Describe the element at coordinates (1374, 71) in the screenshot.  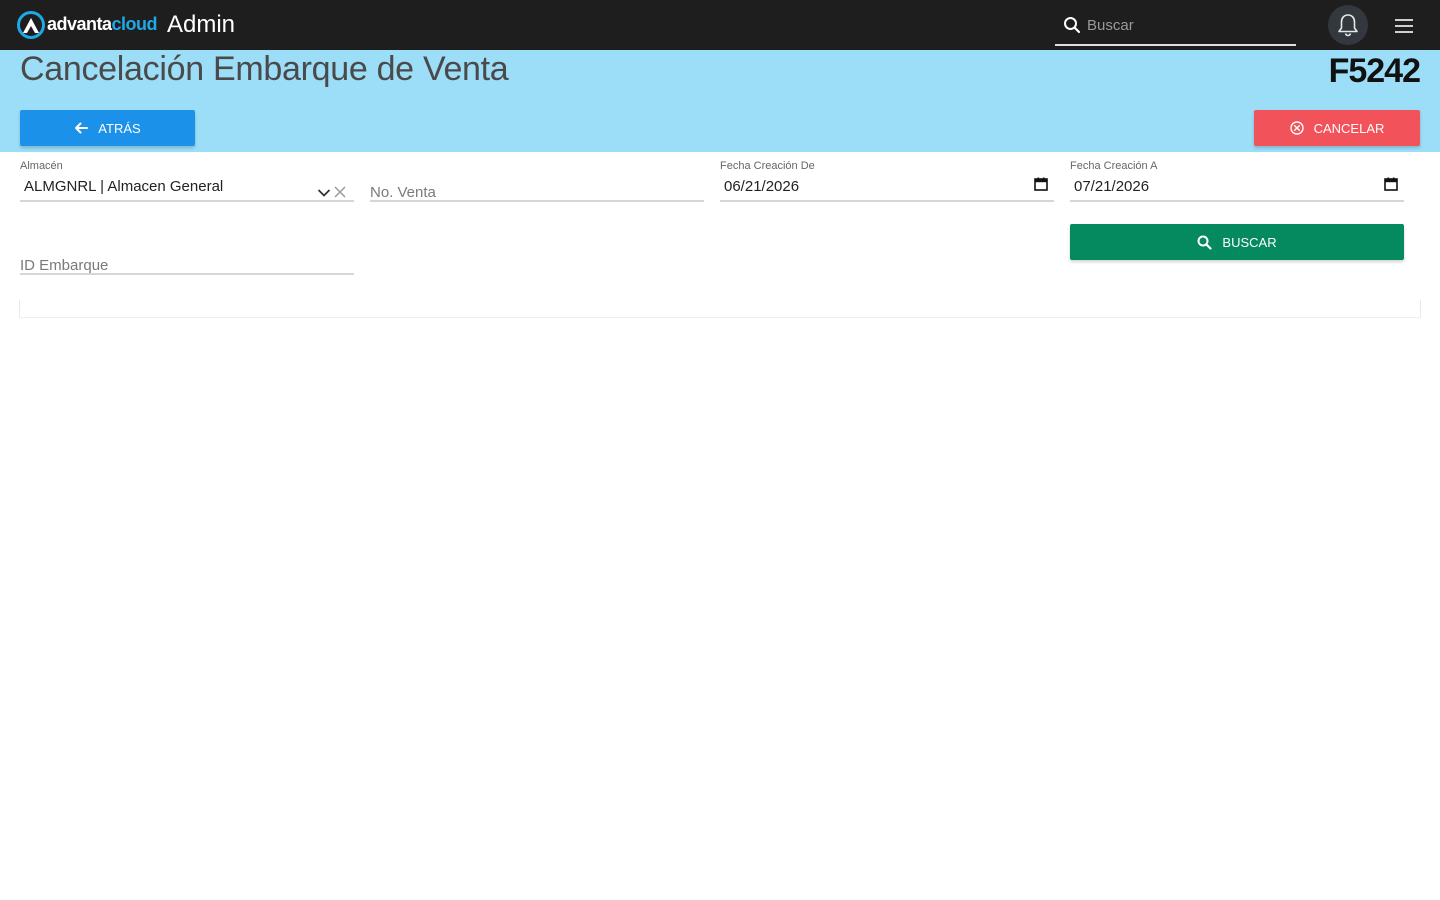
I see `page-code: F5242` at that location.